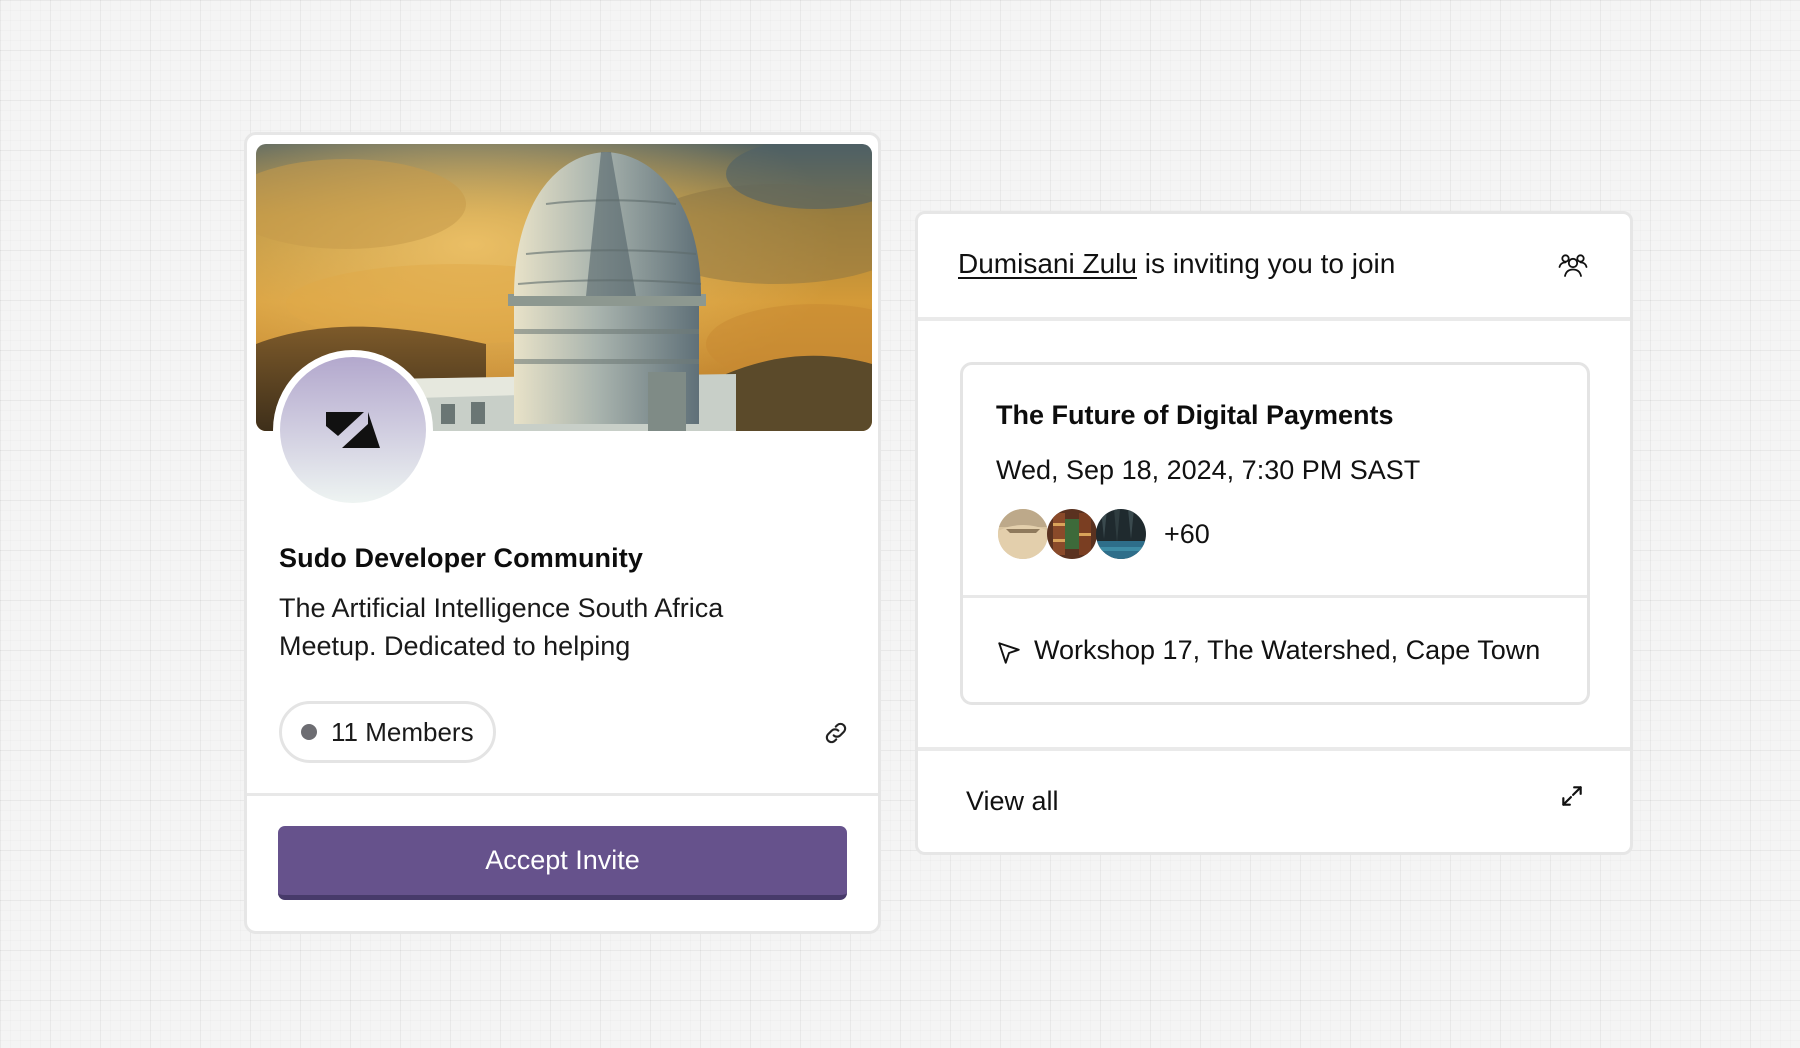 This screenshot has width=1800, height=1048. I want to click on attendee-more-count: +60, so click(1187, 533).